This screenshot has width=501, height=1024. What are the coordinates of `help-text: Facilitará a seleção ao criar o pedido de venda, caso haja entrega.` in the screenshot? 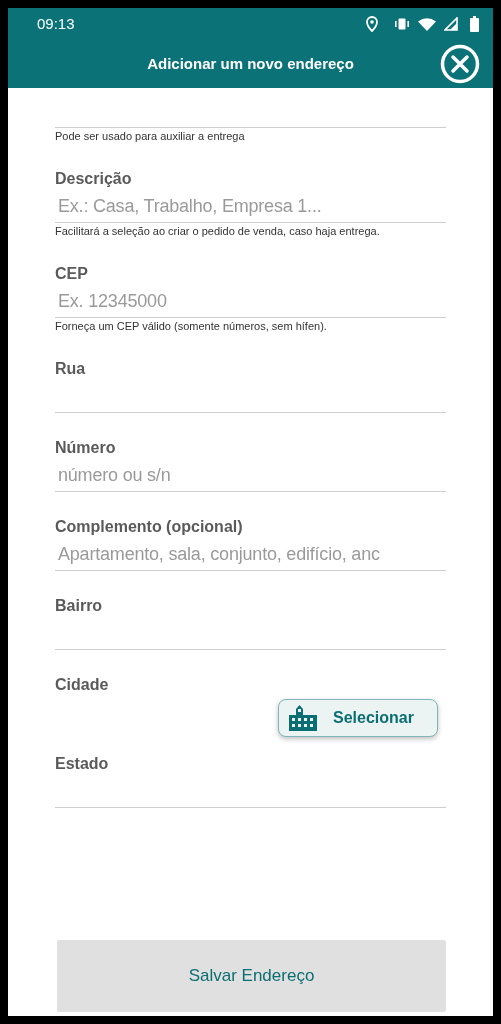 It's located at (218, 231).